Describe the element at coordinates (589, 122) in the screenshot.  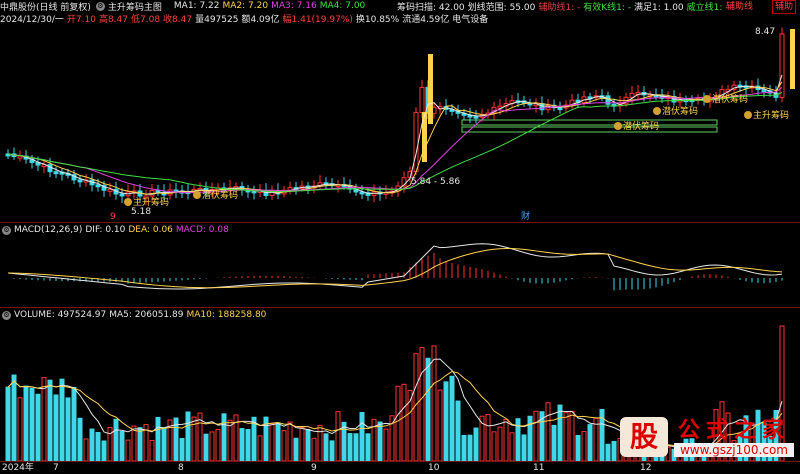
I see `support-zone-top` at that location.